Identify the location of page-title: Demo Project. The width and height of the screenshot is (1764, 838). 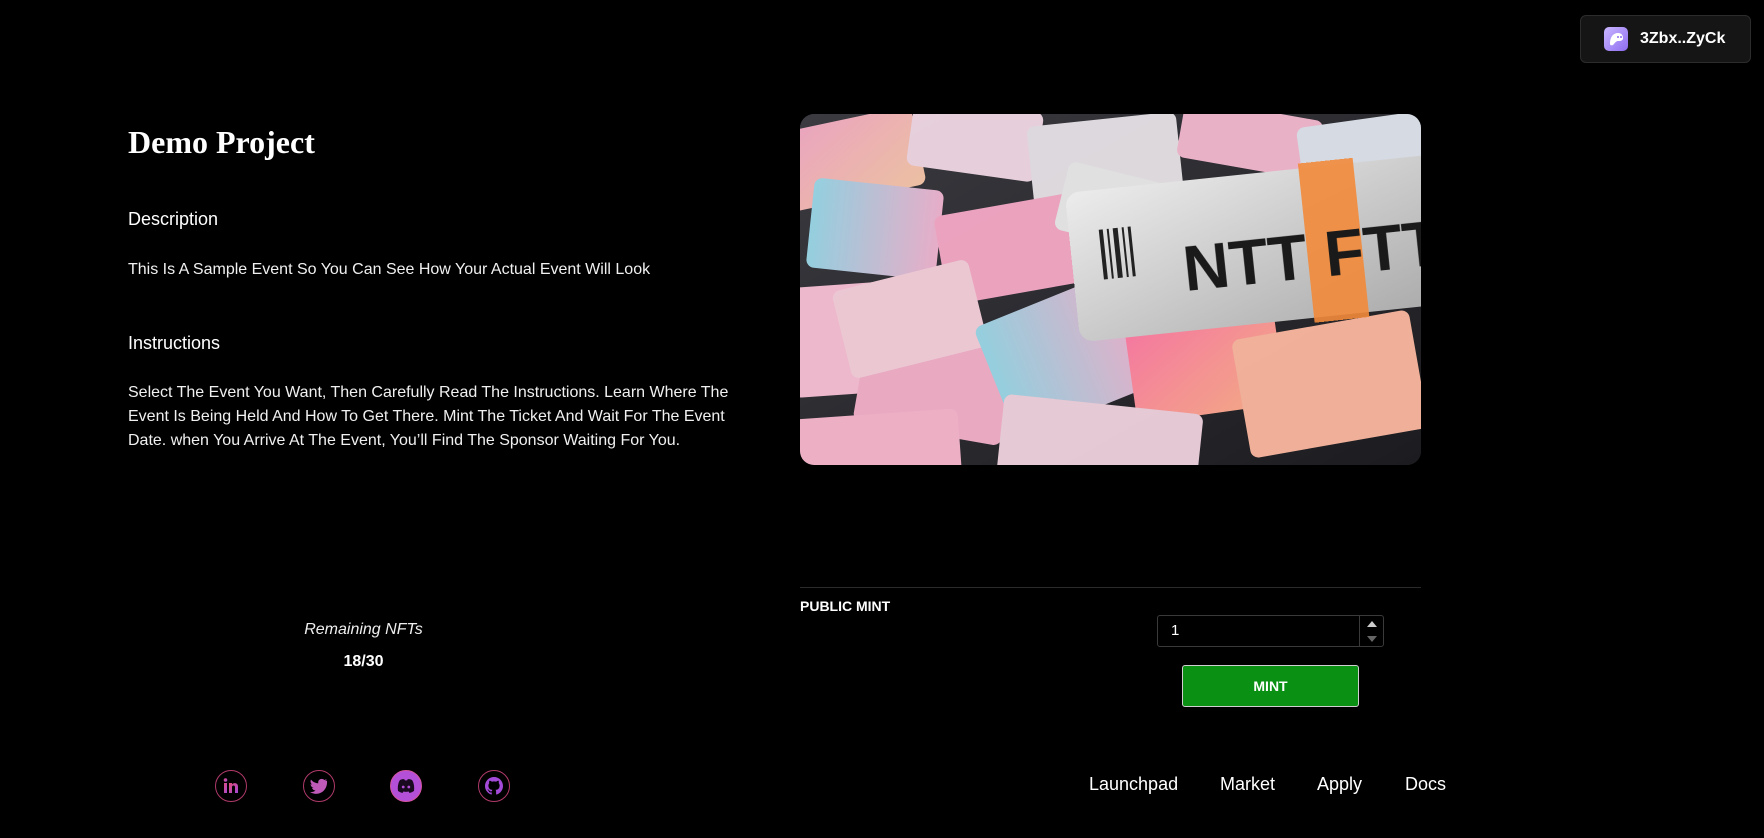
(221, 142).